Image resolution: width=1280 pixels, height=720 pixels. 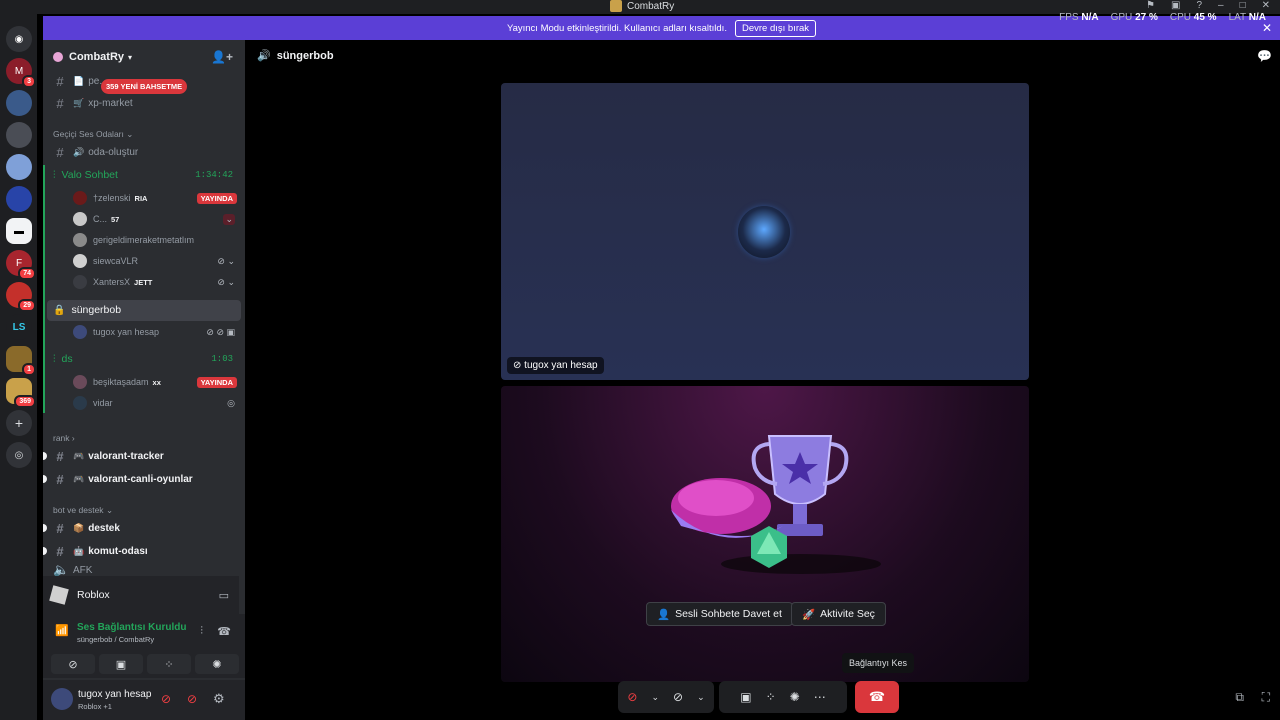 What do you see at coordinates (21, 73) in the screenshot?
I see `server-icon: M3` at bounding box center [21, 73].